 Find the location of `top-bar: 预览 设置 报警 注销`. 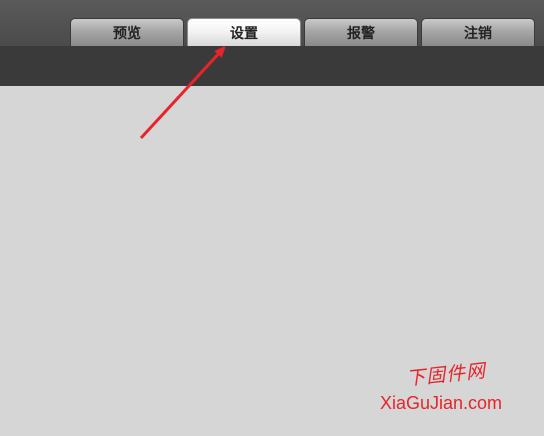

top-bar: 预览 设置 报警 注销 is located at coordinates (272, 23).